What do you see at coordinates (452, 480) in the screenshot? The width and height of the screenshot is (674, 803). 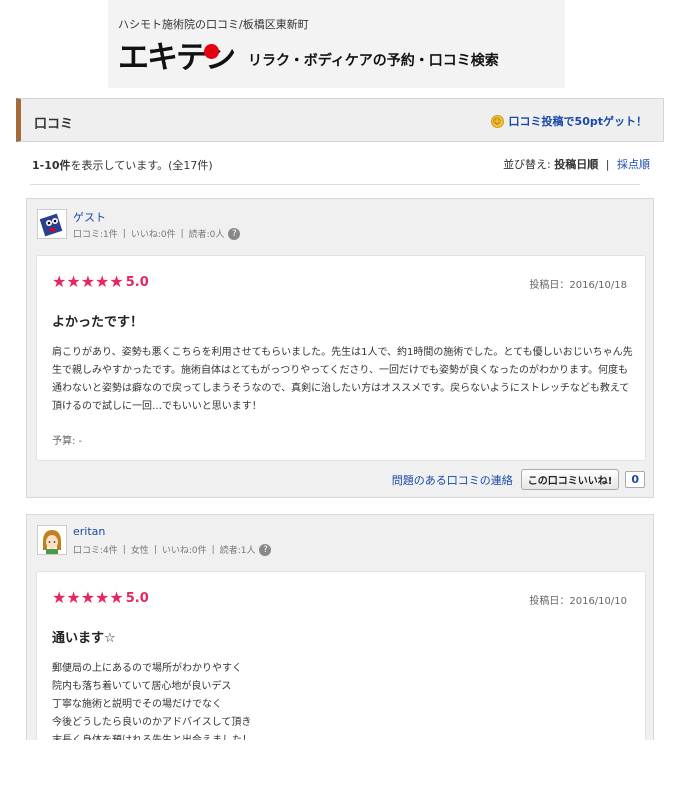 I see `report-review-link: 問題のある口コミの連絡` at bounding box center [452, 480].